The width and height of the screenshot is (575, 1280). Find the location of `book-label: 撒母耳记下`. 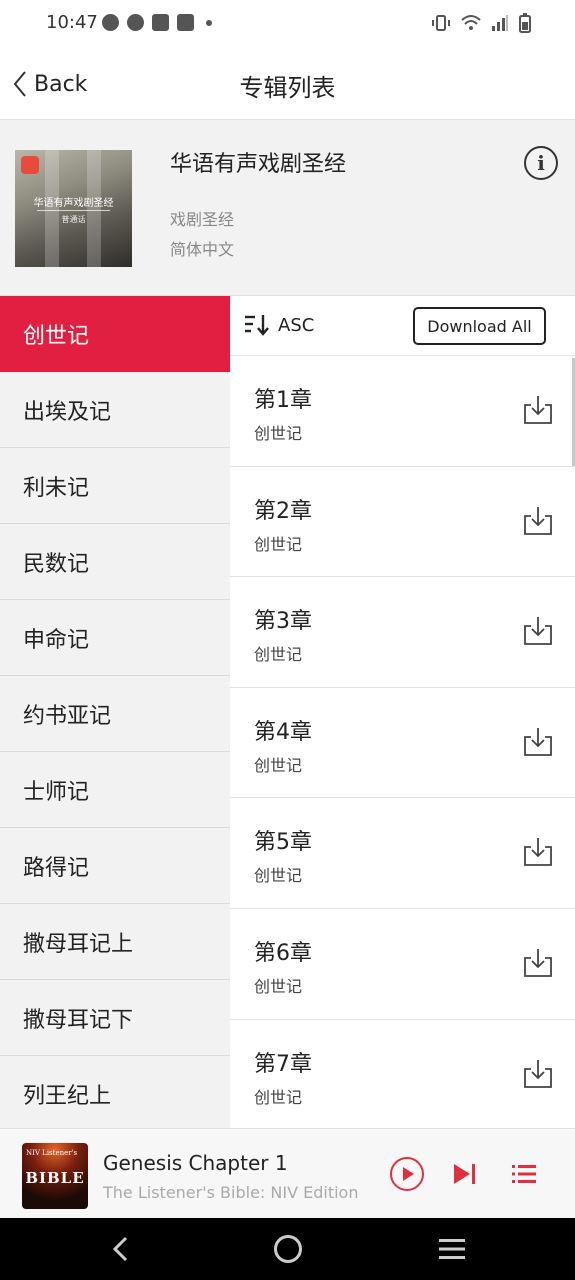

book-label: 撒母耳记下 is located at coordinates (78, 1020).